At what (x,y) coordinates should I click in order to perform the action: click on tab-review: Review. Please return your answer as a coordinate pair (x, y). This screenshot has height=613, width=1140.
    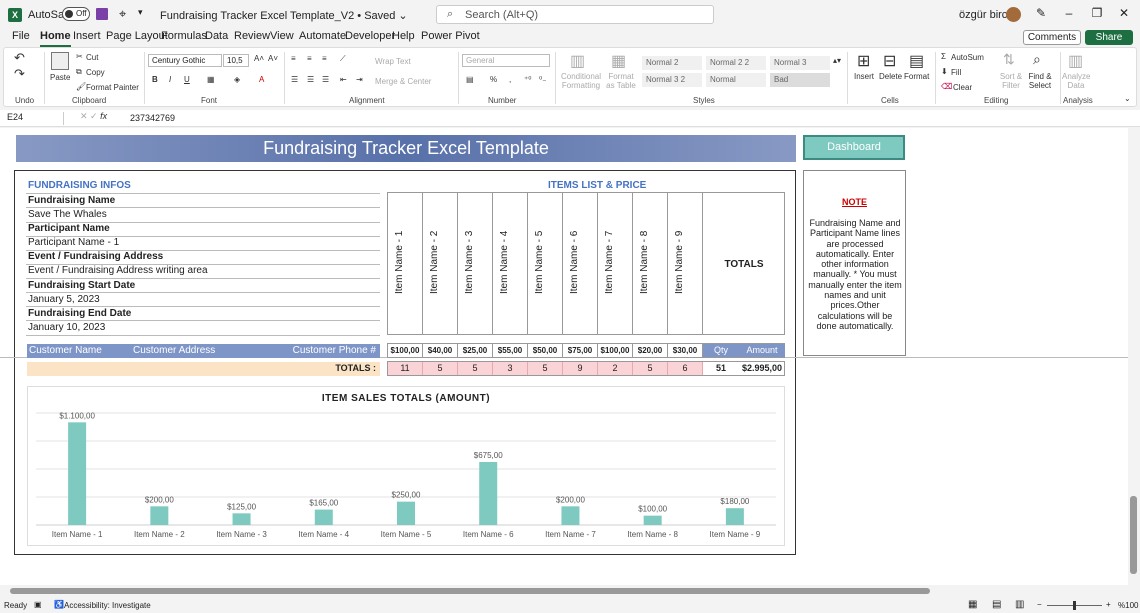
    Looking at the image, I should click on (252, 36).